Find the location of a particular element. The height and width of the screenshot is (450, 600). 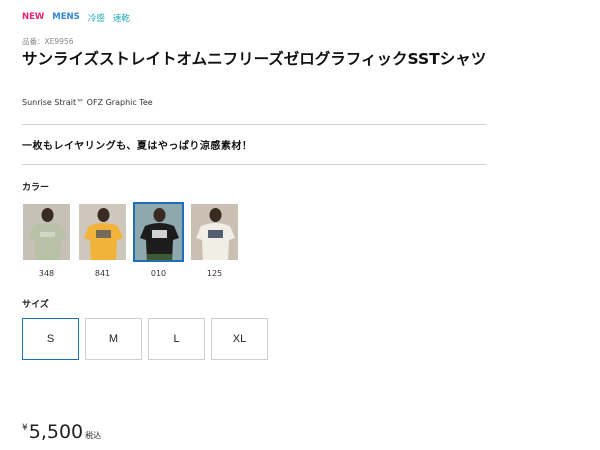

size-selector: S M L XL is located at coordinates (145, 339).